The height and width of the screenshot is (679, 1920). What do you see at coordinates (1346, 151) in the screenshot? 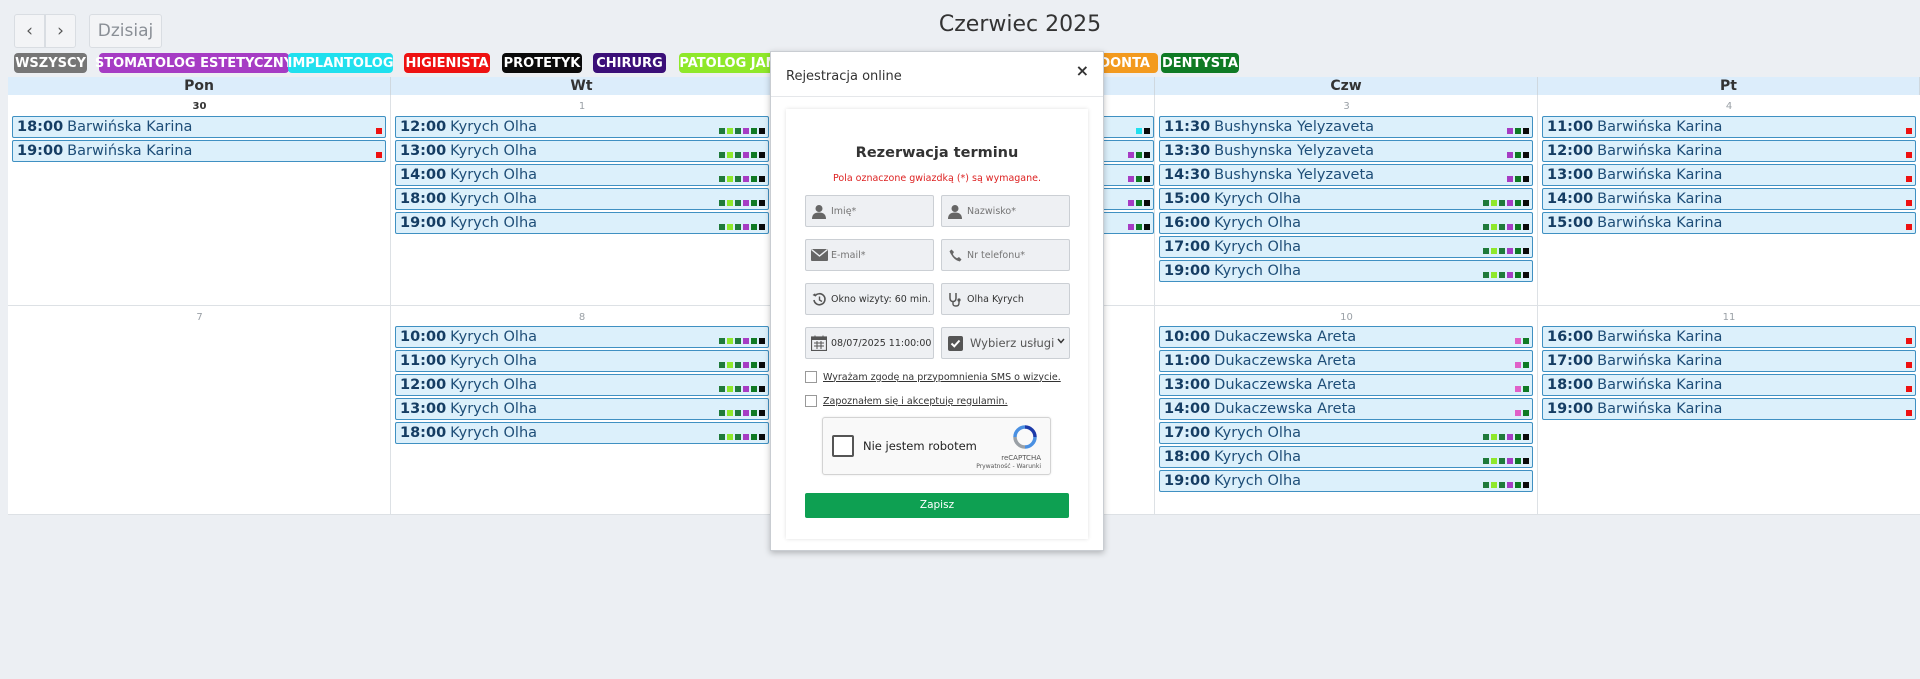
I see `appointment-slot: 13:30 Bushynska Yelyzaveta` at bounding box center [1346, 151].